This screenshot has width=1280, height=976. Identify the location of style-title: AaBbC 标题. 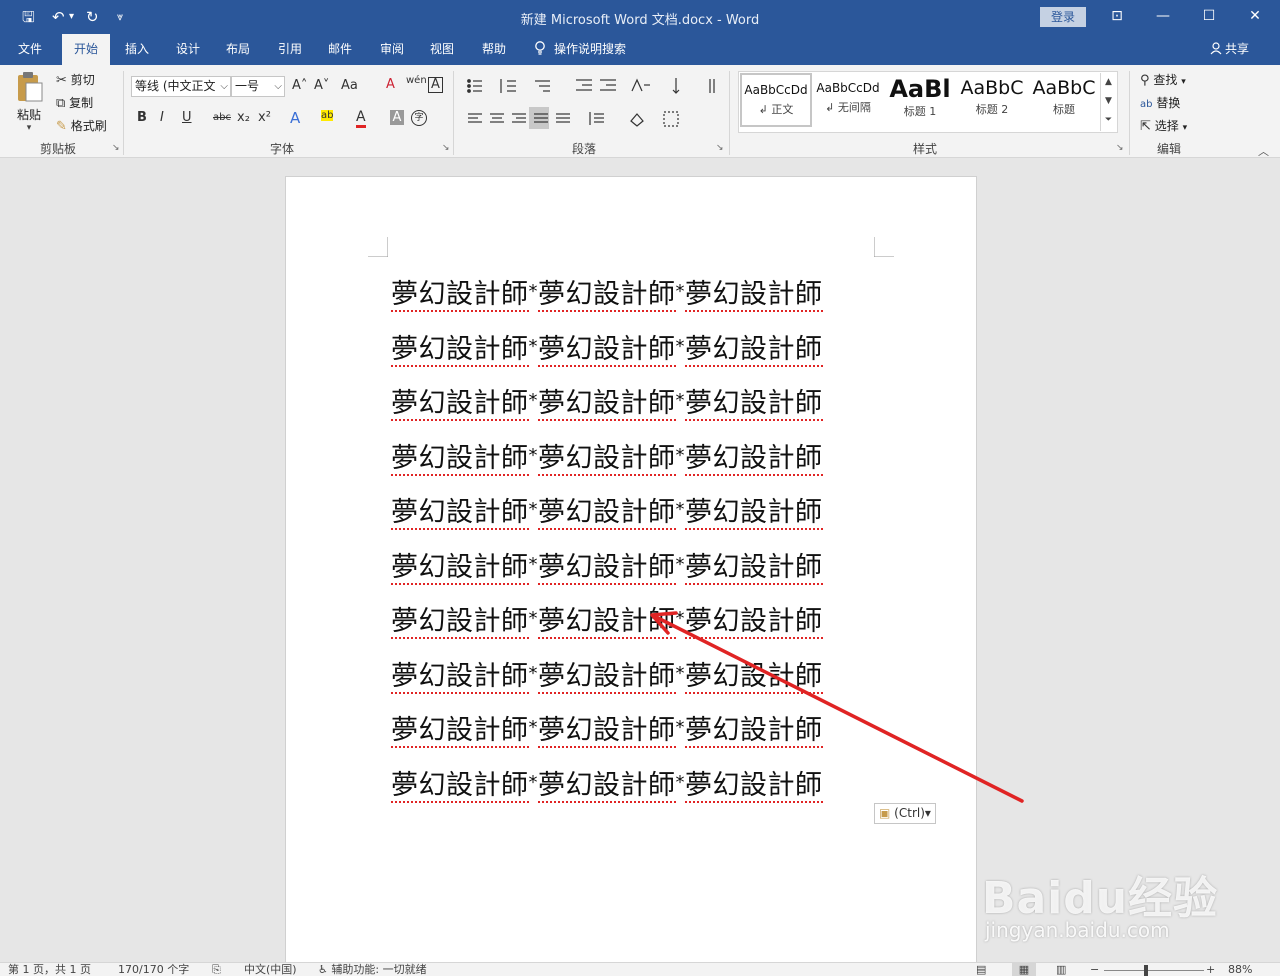
(1064, 100).